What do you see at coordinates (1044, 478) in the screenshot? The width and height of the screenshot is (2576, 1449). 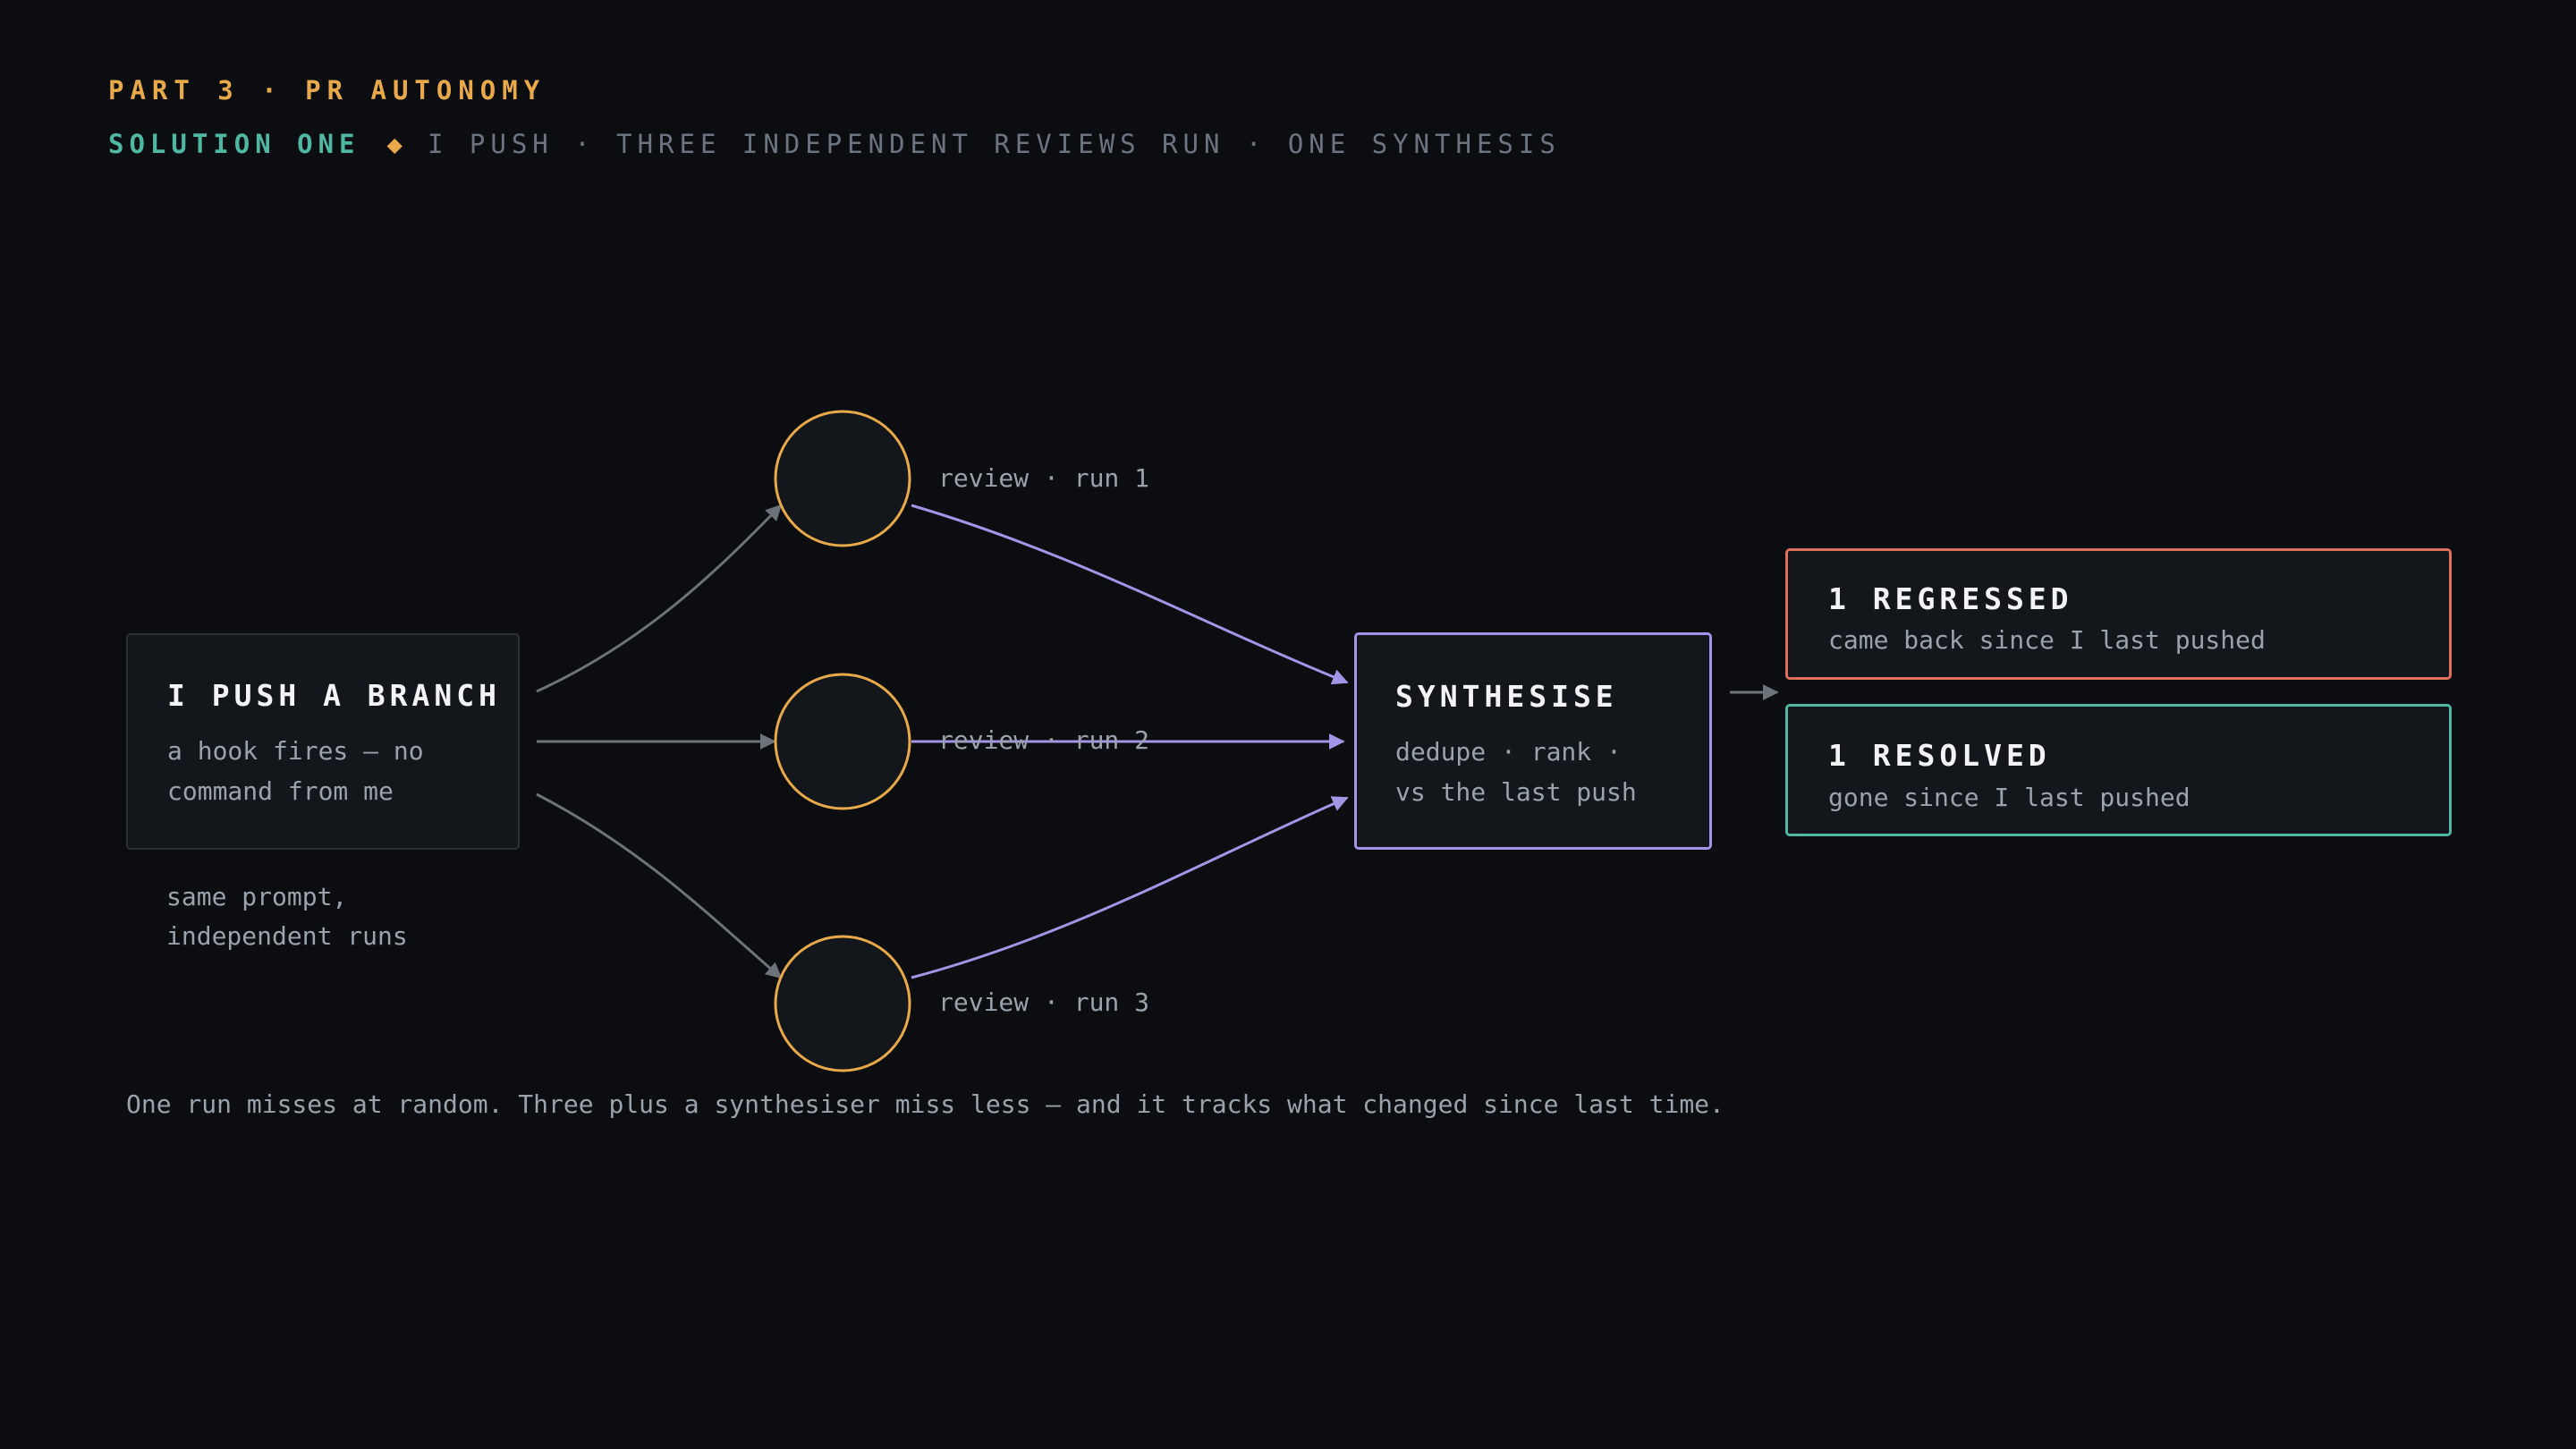 I see `review-run-1-label: review · run 1` at bounding box center [1044, 478].